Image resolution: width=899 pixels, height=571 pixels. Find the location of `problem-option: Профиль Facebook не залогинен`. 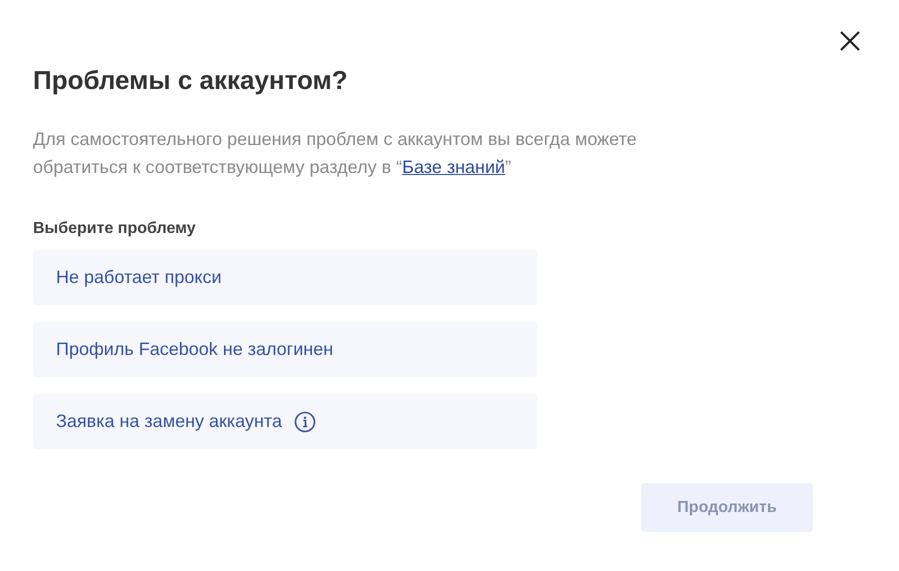

problem-option: Профиль Facebook не залогинен is located at coordinates (285, 349).